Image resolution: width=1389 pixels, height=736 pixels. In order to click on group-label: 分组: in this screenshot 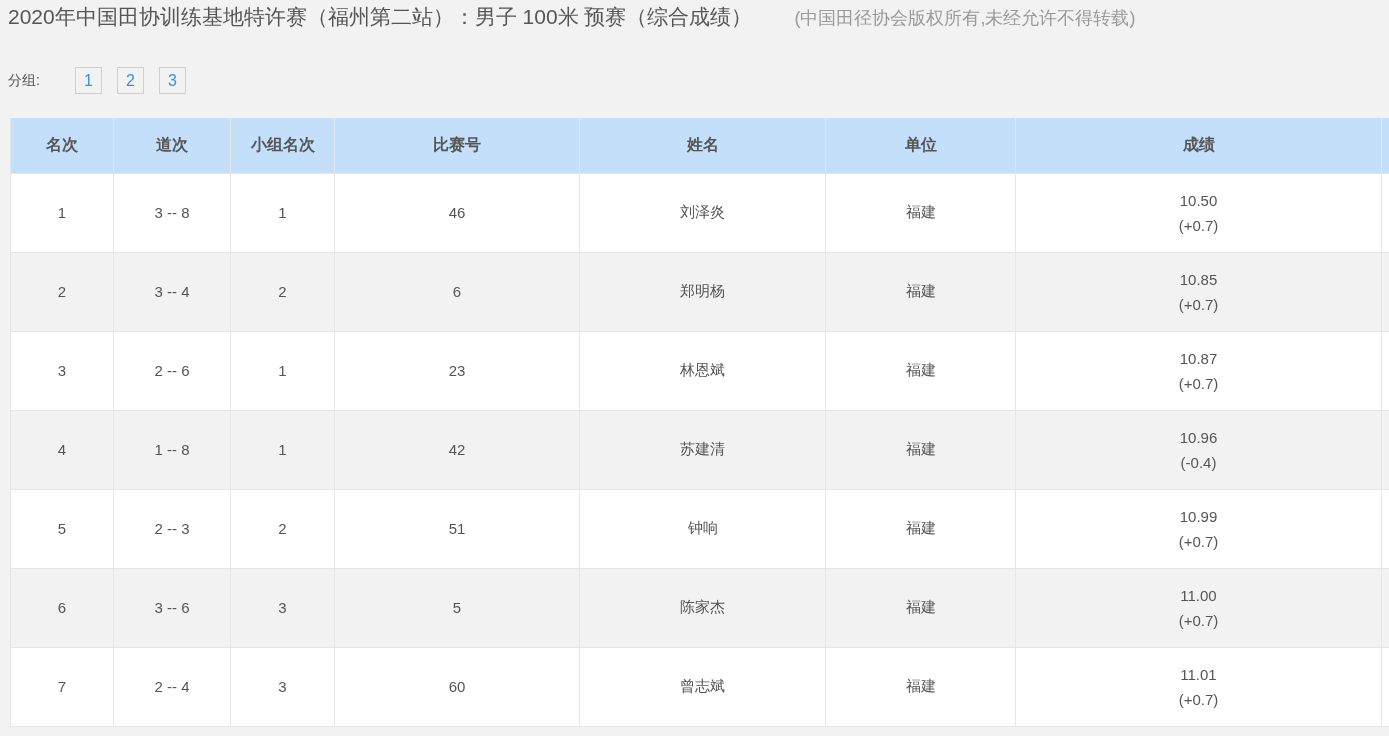, I will do `click(24, 80)`.